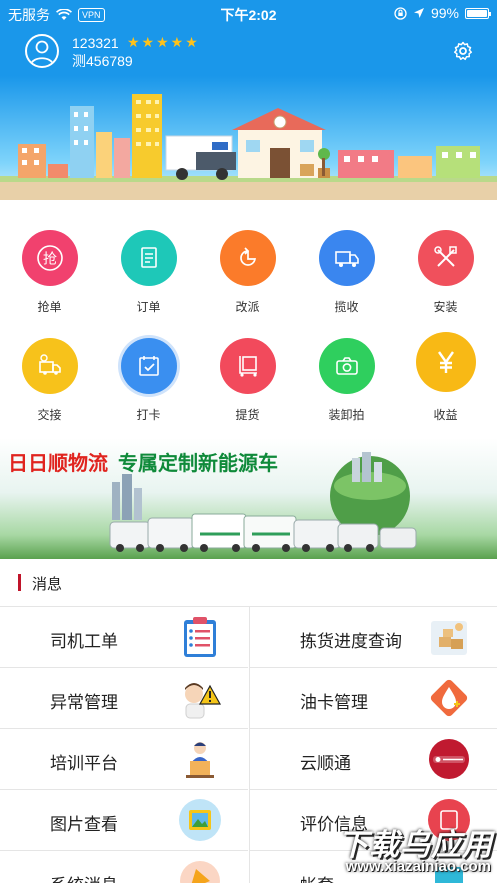  Describe the element at coordinates (346, 415) in the screenshot. I see `grid-label: 装卸拍` at that location.